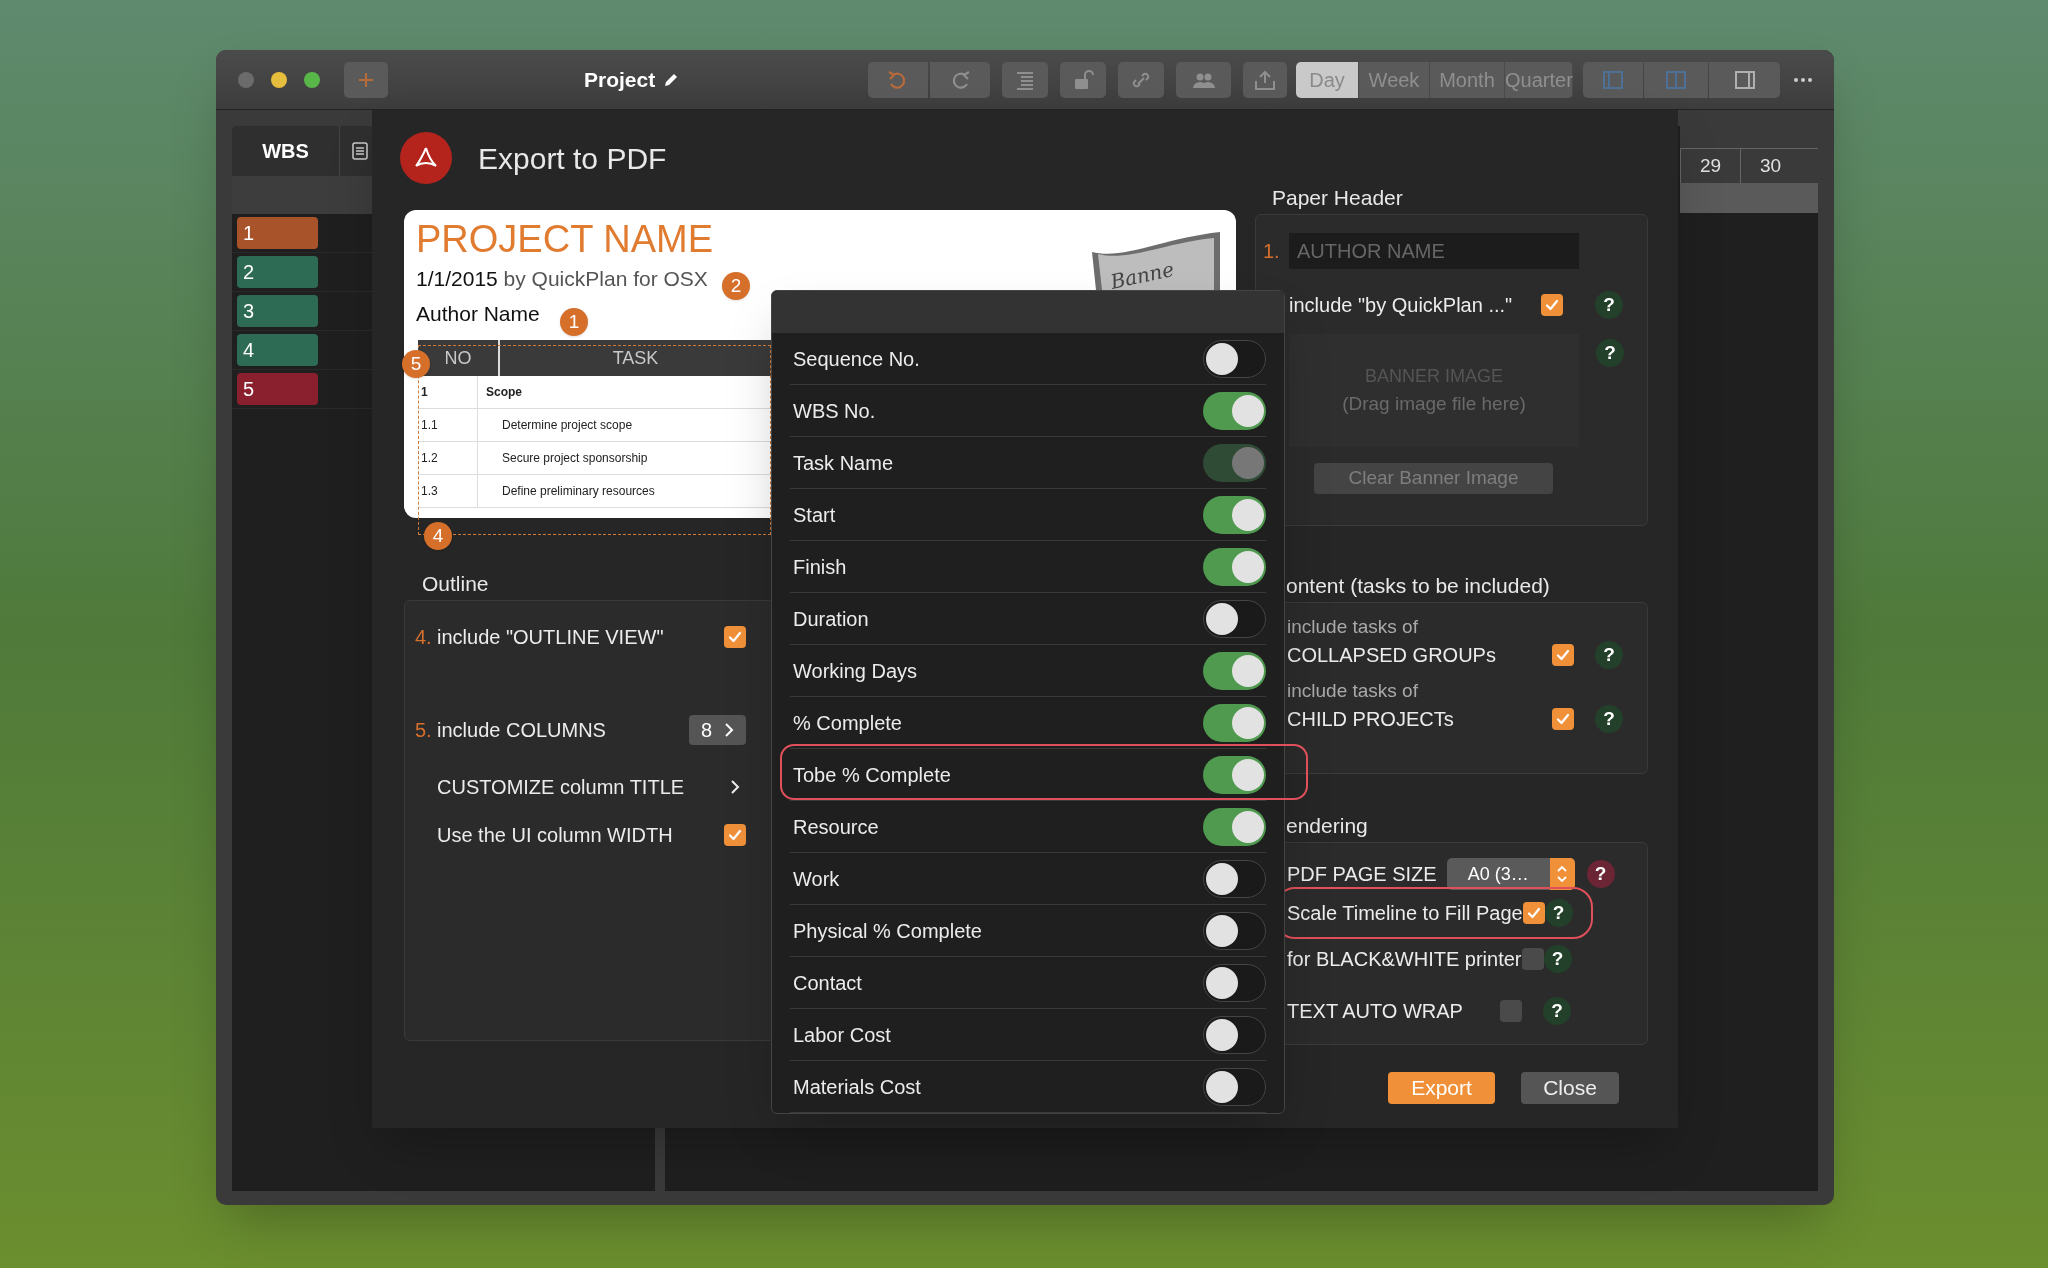 The width and height of the screenshot is (2048, 1268). What do you see at coordinates (366, 79) in the screenshot?
I see `plus-icon` at bounding box center [366, 79].